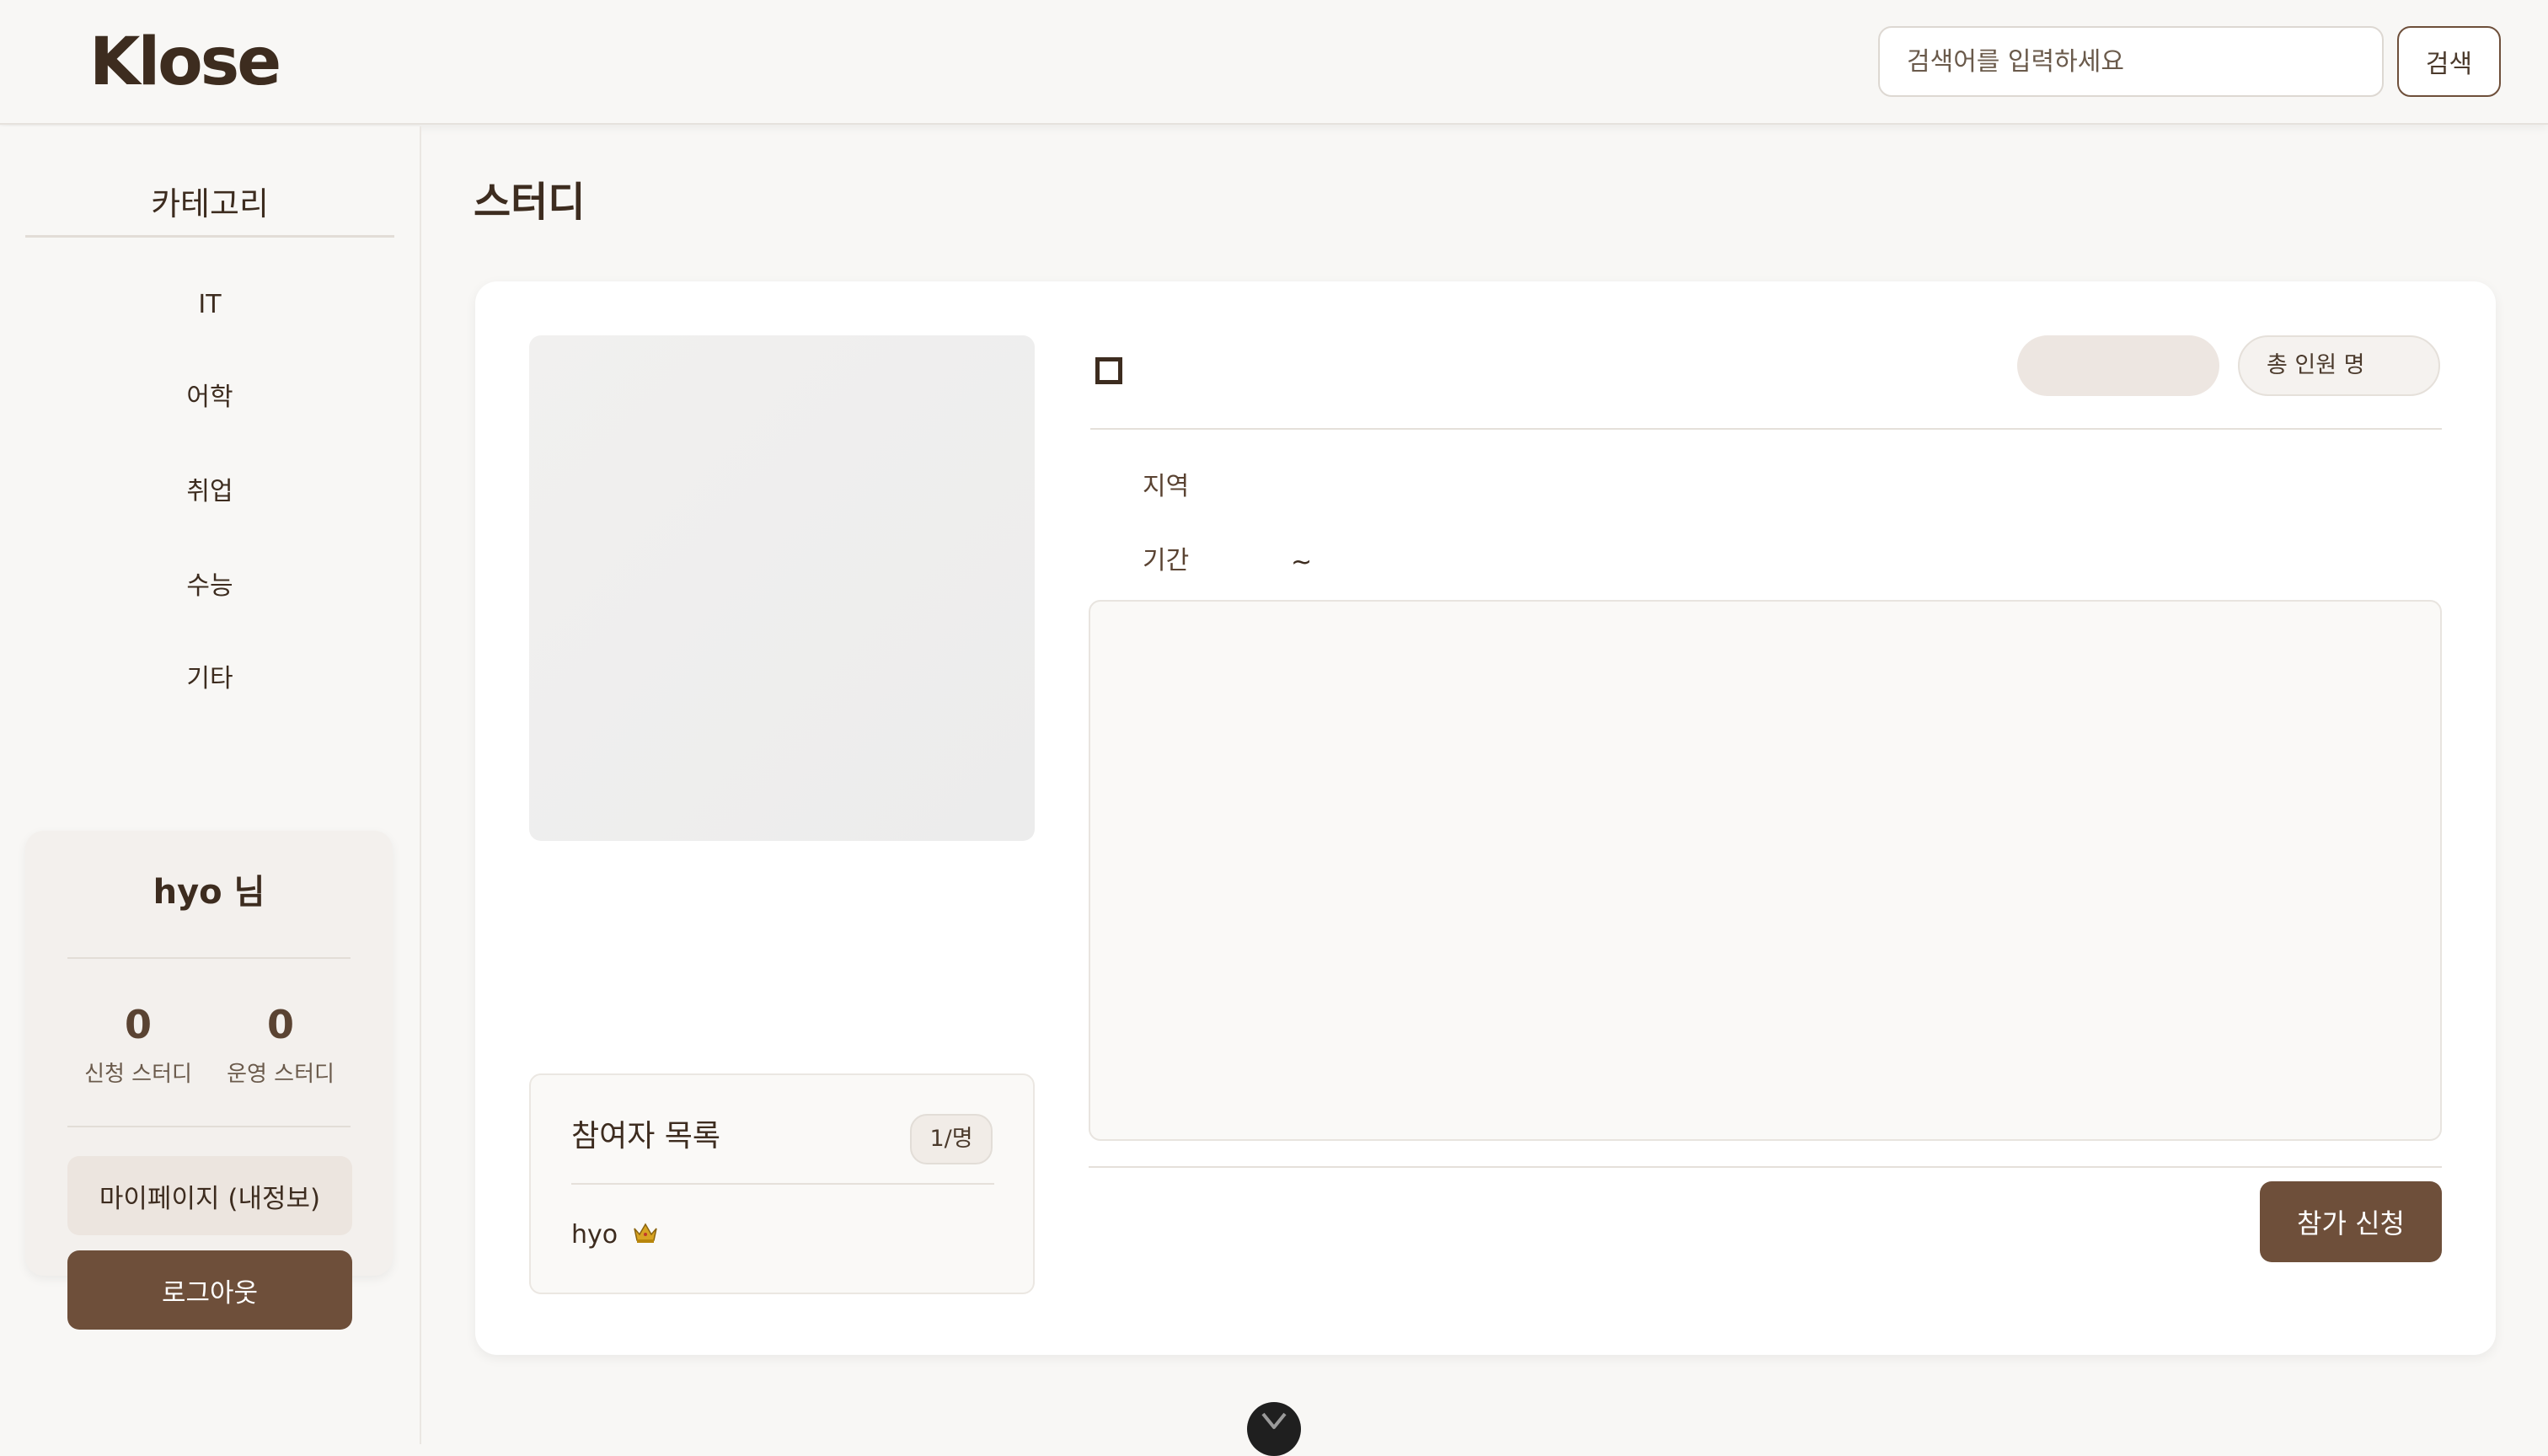 The width and height of the screenshot is (2548, 1456). I want to click on participants-divider, so click(782, 1184).